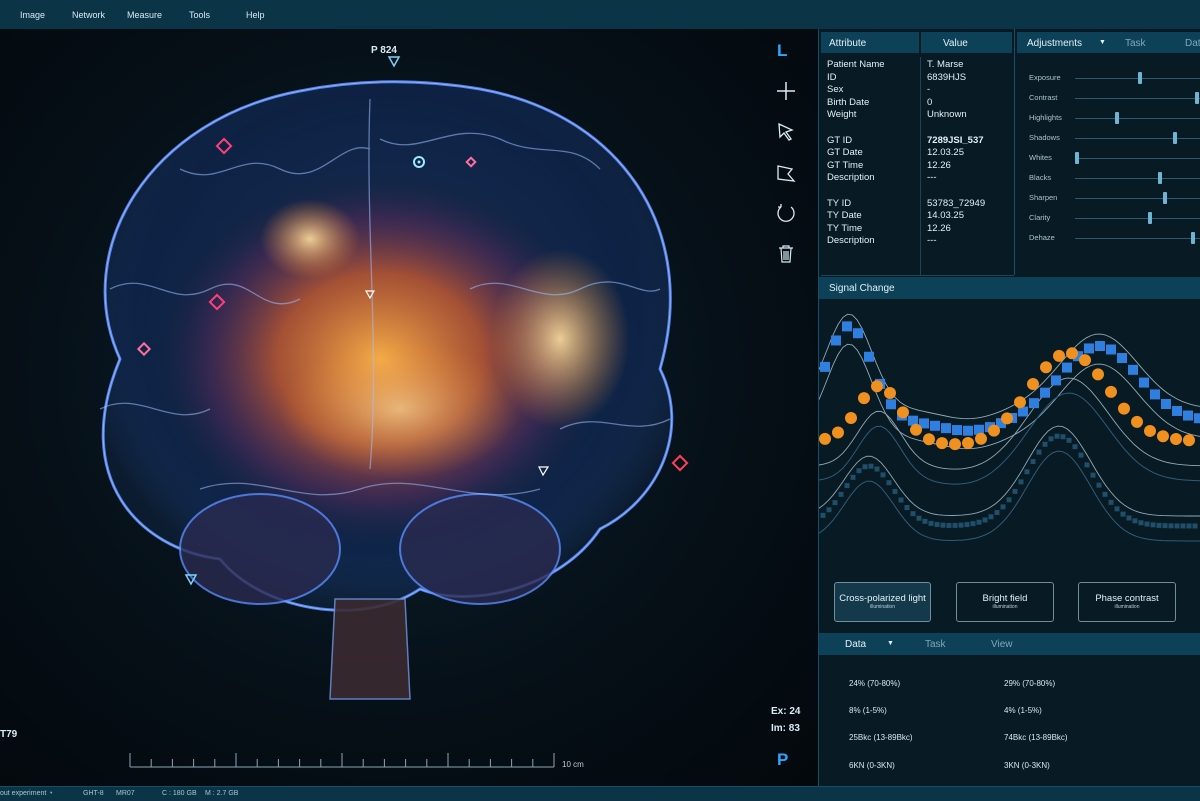  What do you see at coordinates (144, 15) in the screenshot?
I see `menu-measure: Measure` at bounding box center [144, 15].